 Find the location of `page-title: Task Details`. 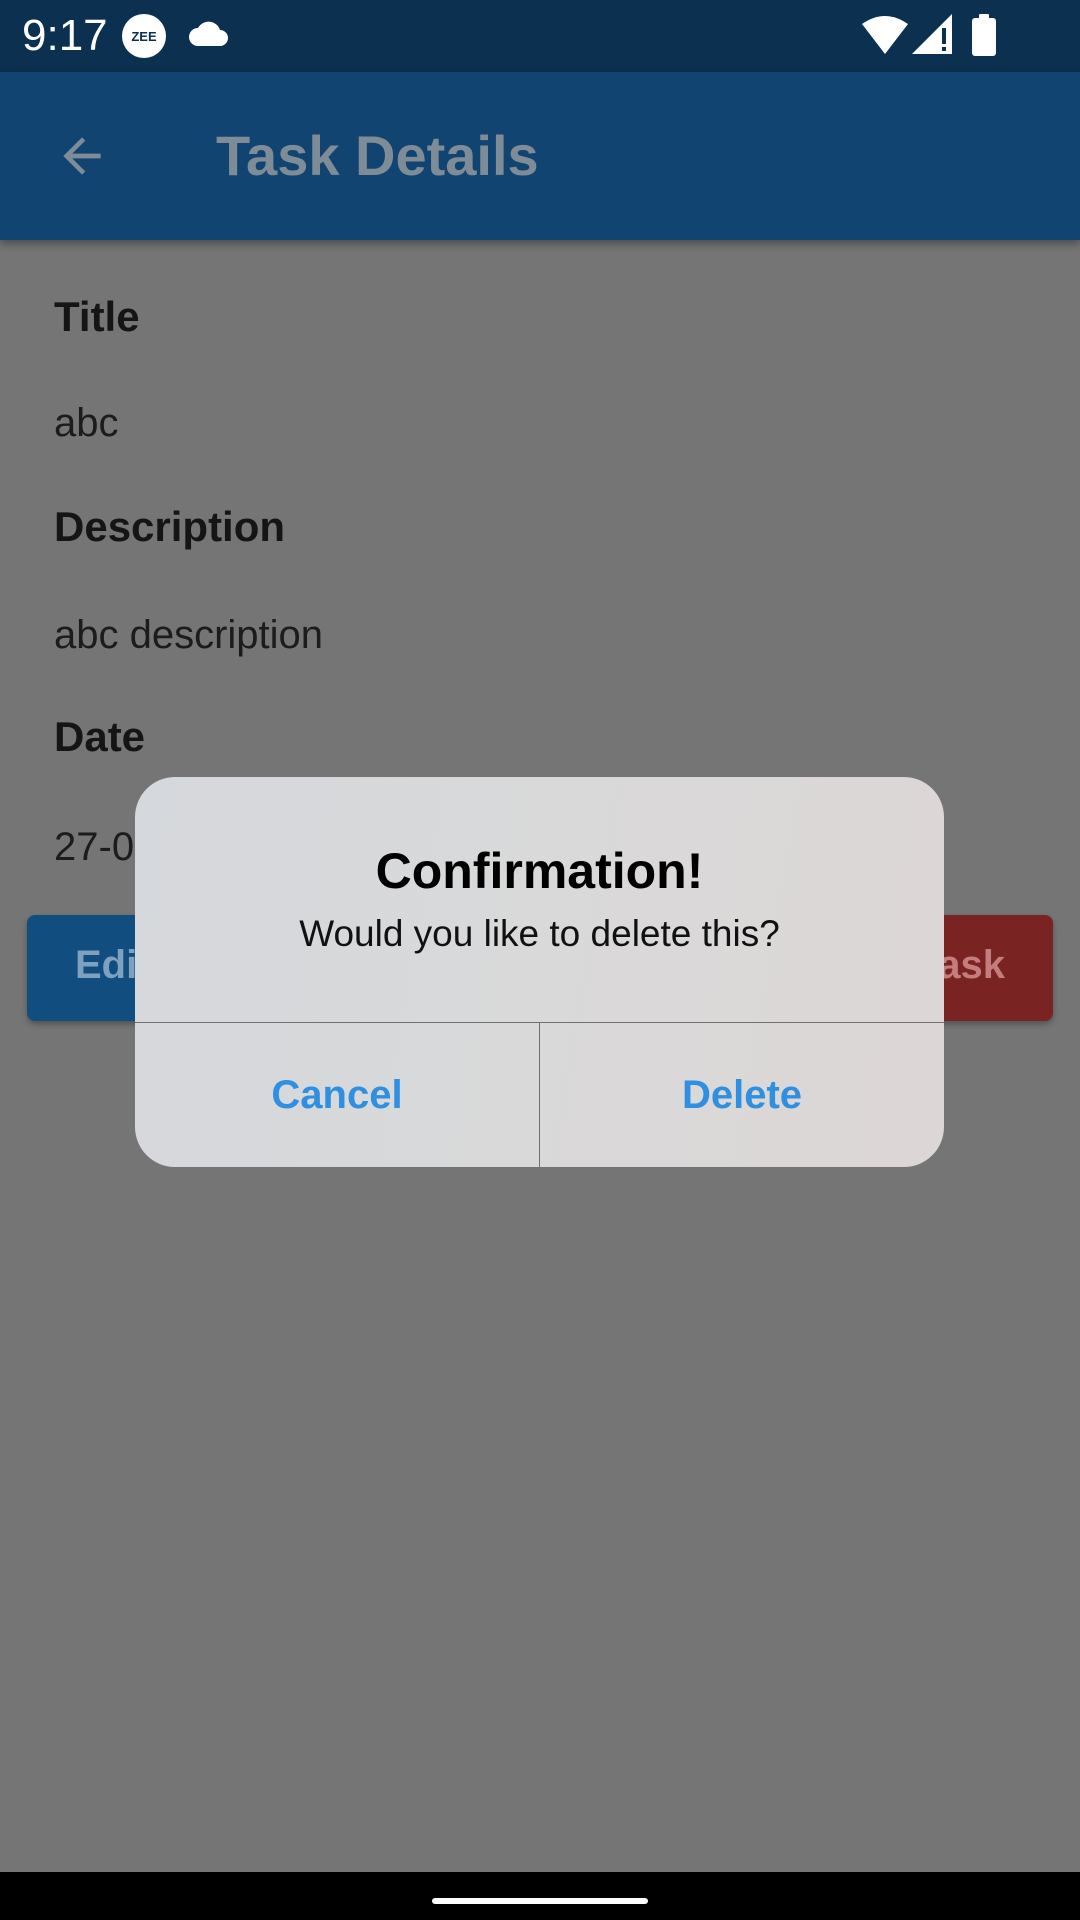

page-title: Task Details is located at coordinates (377, 155).